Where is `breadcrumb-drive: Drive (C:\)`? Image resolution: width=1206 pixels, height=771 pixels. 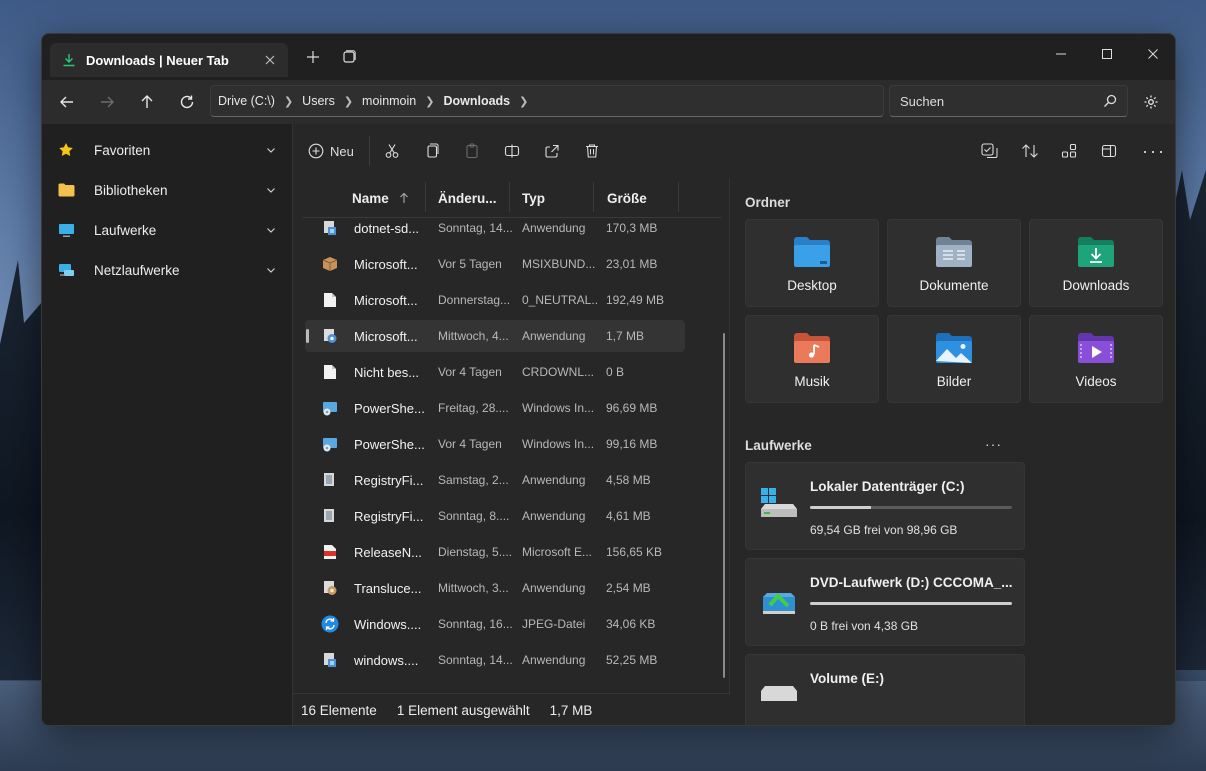 breadcrumb-drive: Drive (C:\) is located at coordinates (246, 101).